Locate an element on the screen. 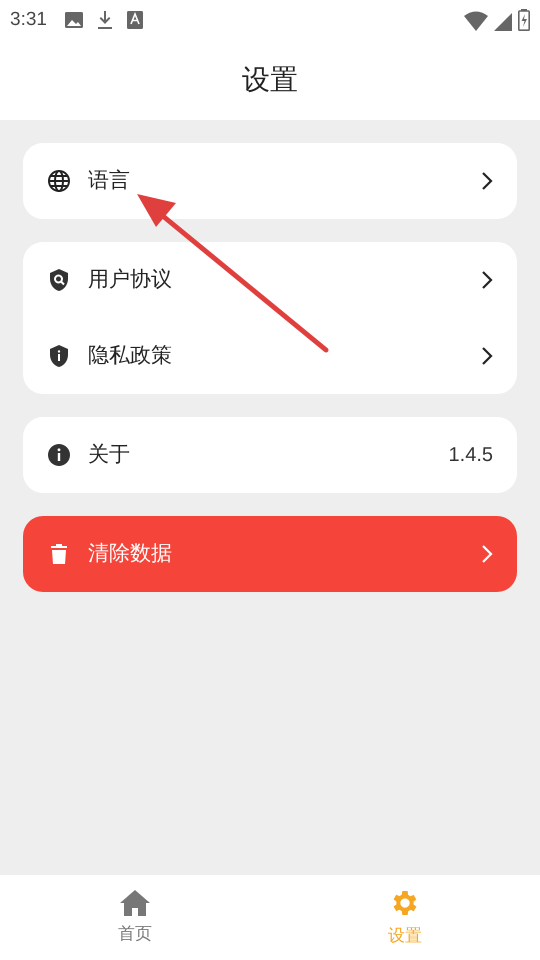 The image size is (540, 960). row-label: 用户协议 is located at coordinates (130, 280).